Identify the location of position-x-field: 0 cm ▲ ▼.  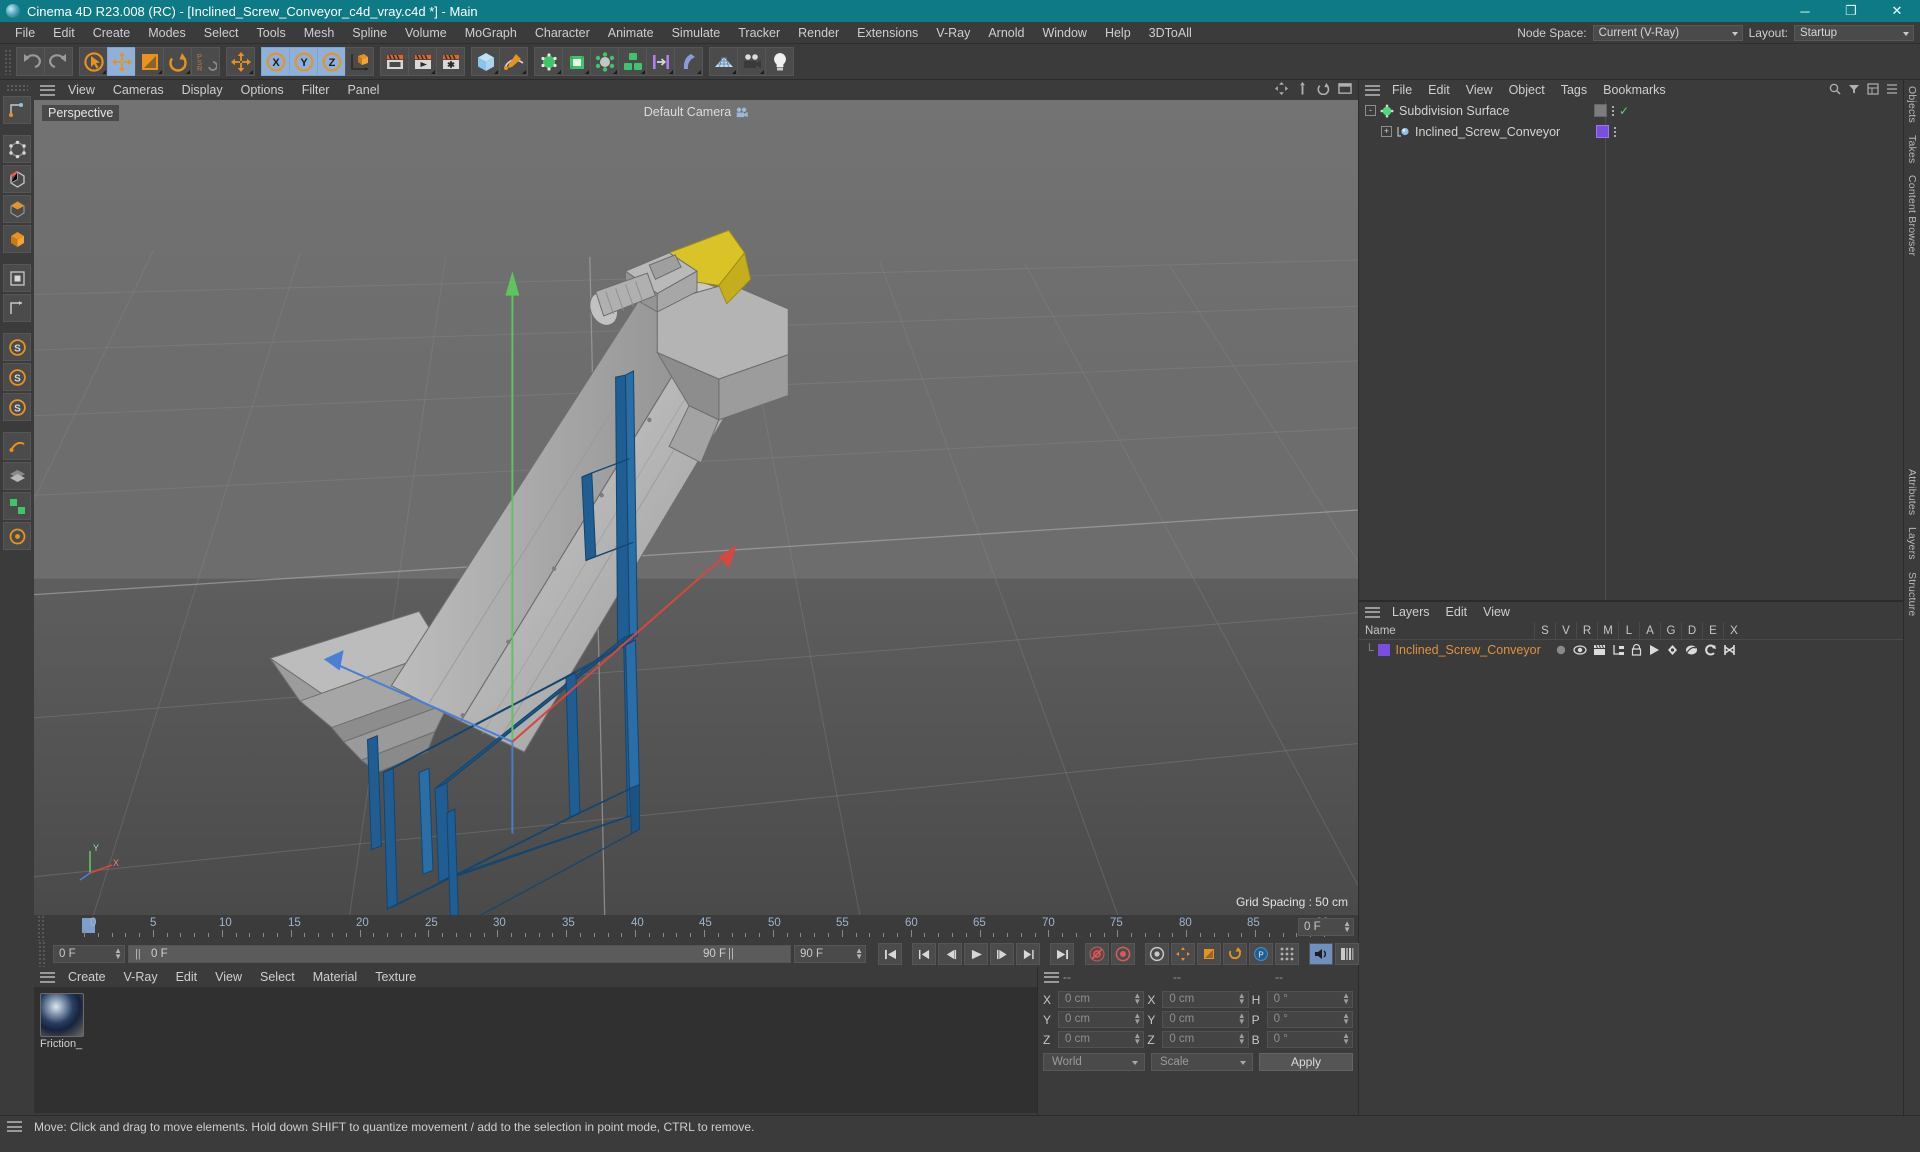
(1101, 999).